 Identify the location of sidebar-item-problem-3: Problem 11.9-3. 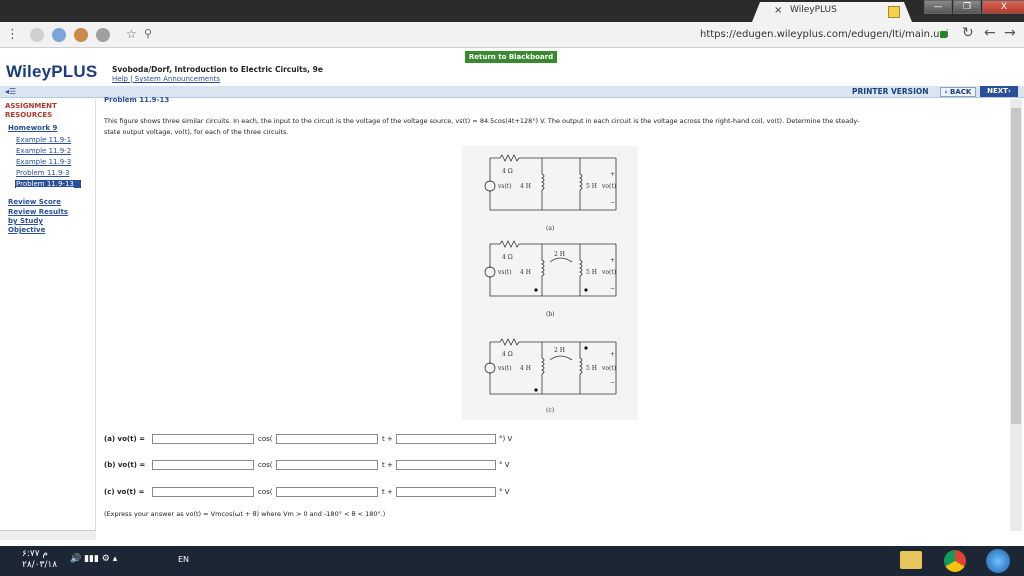
(42, 173).